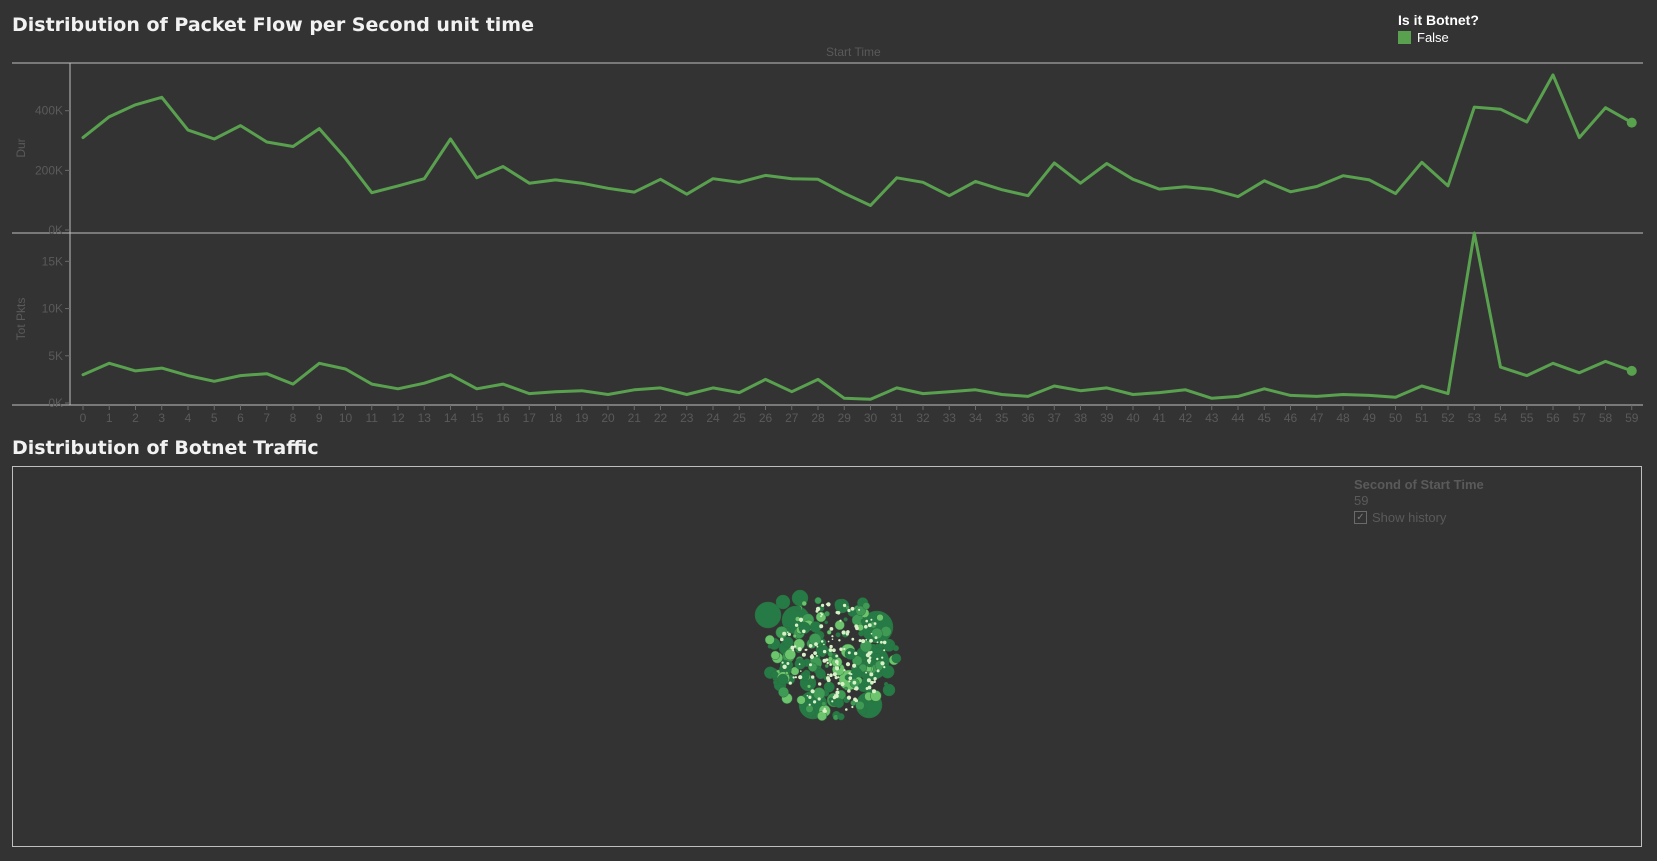  What do you see at coordinates (1238, 418) in the screenshot?
I see `x-tick-label: 44` at bounding box center [1238, 418].